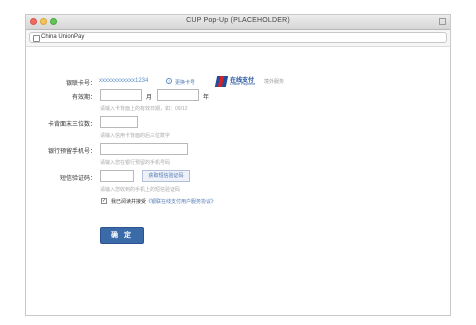 This screenshot has width=476, height=325. I want to click on agreement-link: 《银联在线支付用户服务协议》, so click(181, 202).